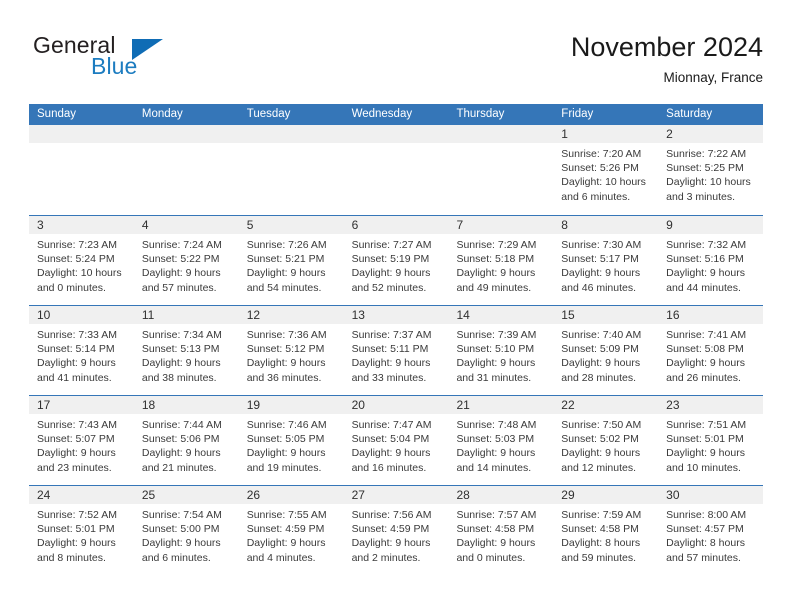 This screenshot has width=792, height=612. What do you see at coordinates (396, 315) in the screenshot?
I see `day-number-band: 13` at bounding box center [396, 315].